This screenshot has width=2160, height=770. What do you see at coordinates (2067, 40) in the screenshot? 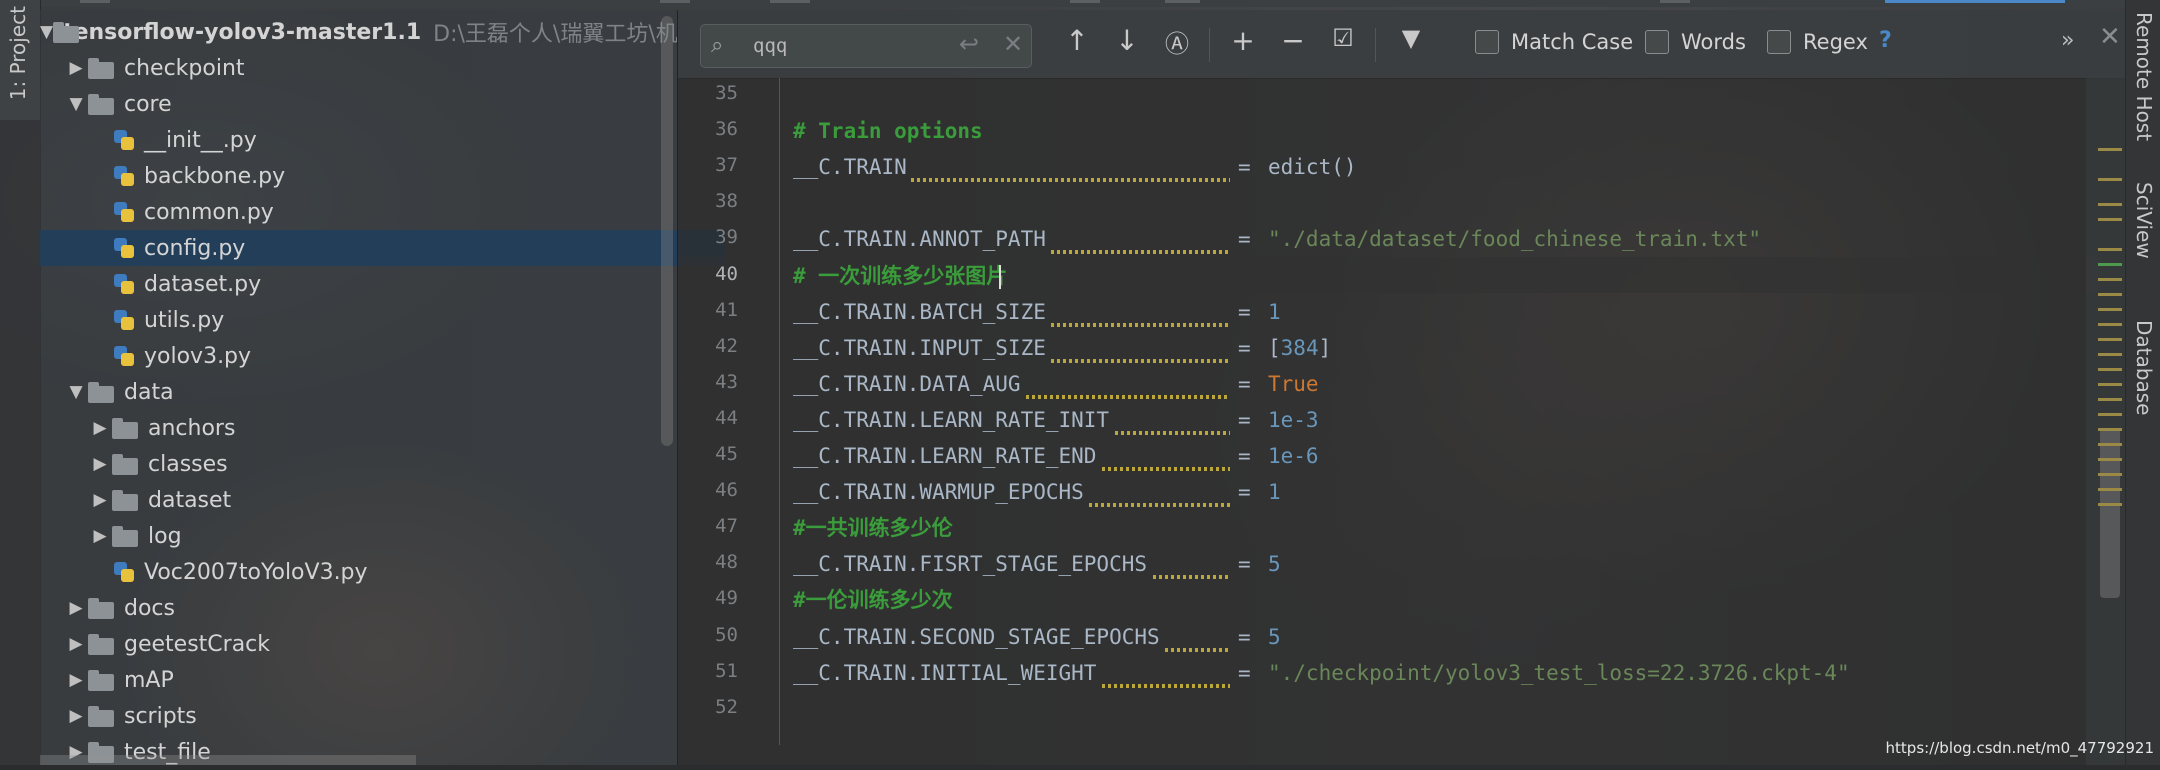
I see `more-options-icon: »` at bounding box center [2067, 40].